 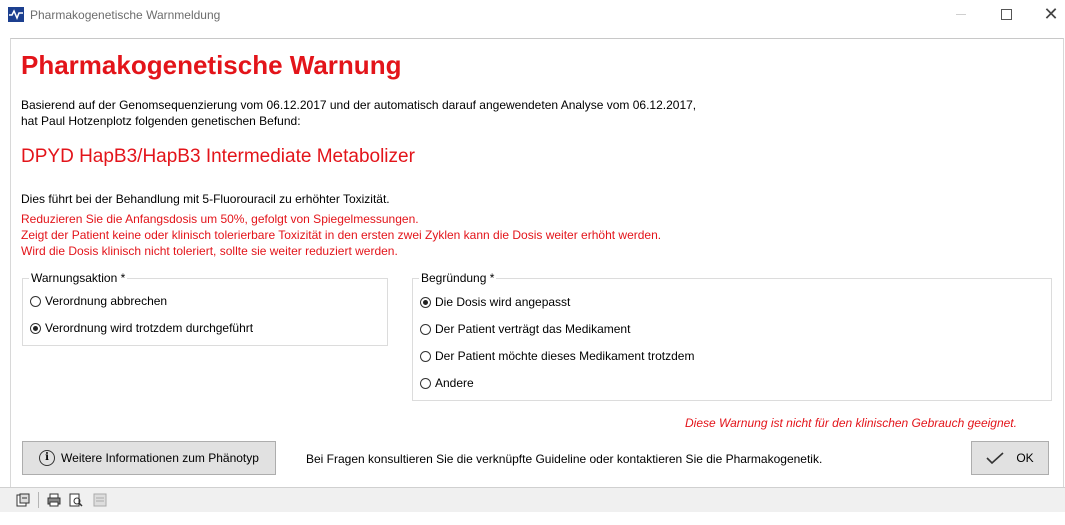 I want to click on maximize-icon, so click(x=1006, y=15).